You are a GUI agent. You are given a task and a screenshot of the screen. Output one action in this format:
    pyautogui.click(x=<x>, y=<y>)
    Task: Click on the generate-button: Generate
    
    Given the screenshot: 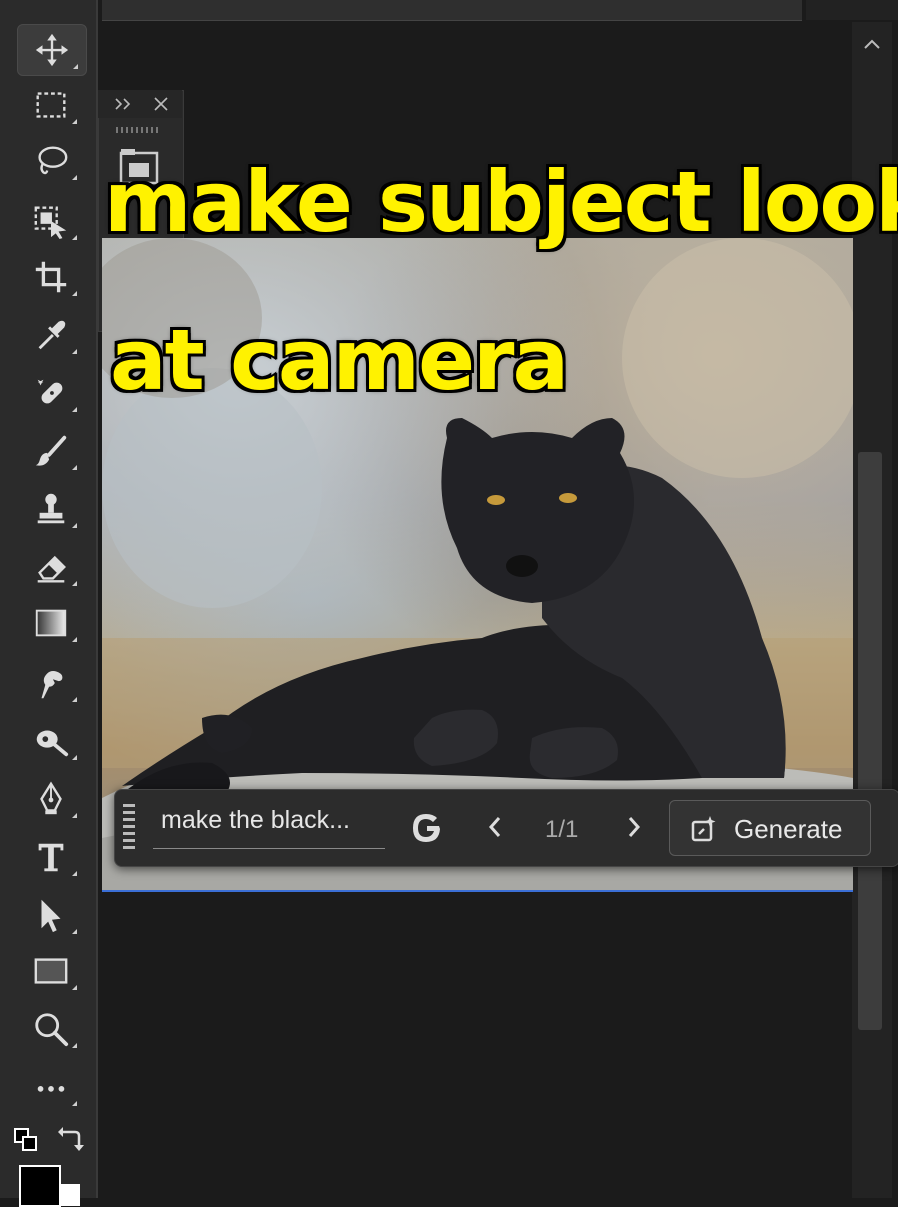 What is the action you would take?
    pyautogui.click(x=770, y=828)
    